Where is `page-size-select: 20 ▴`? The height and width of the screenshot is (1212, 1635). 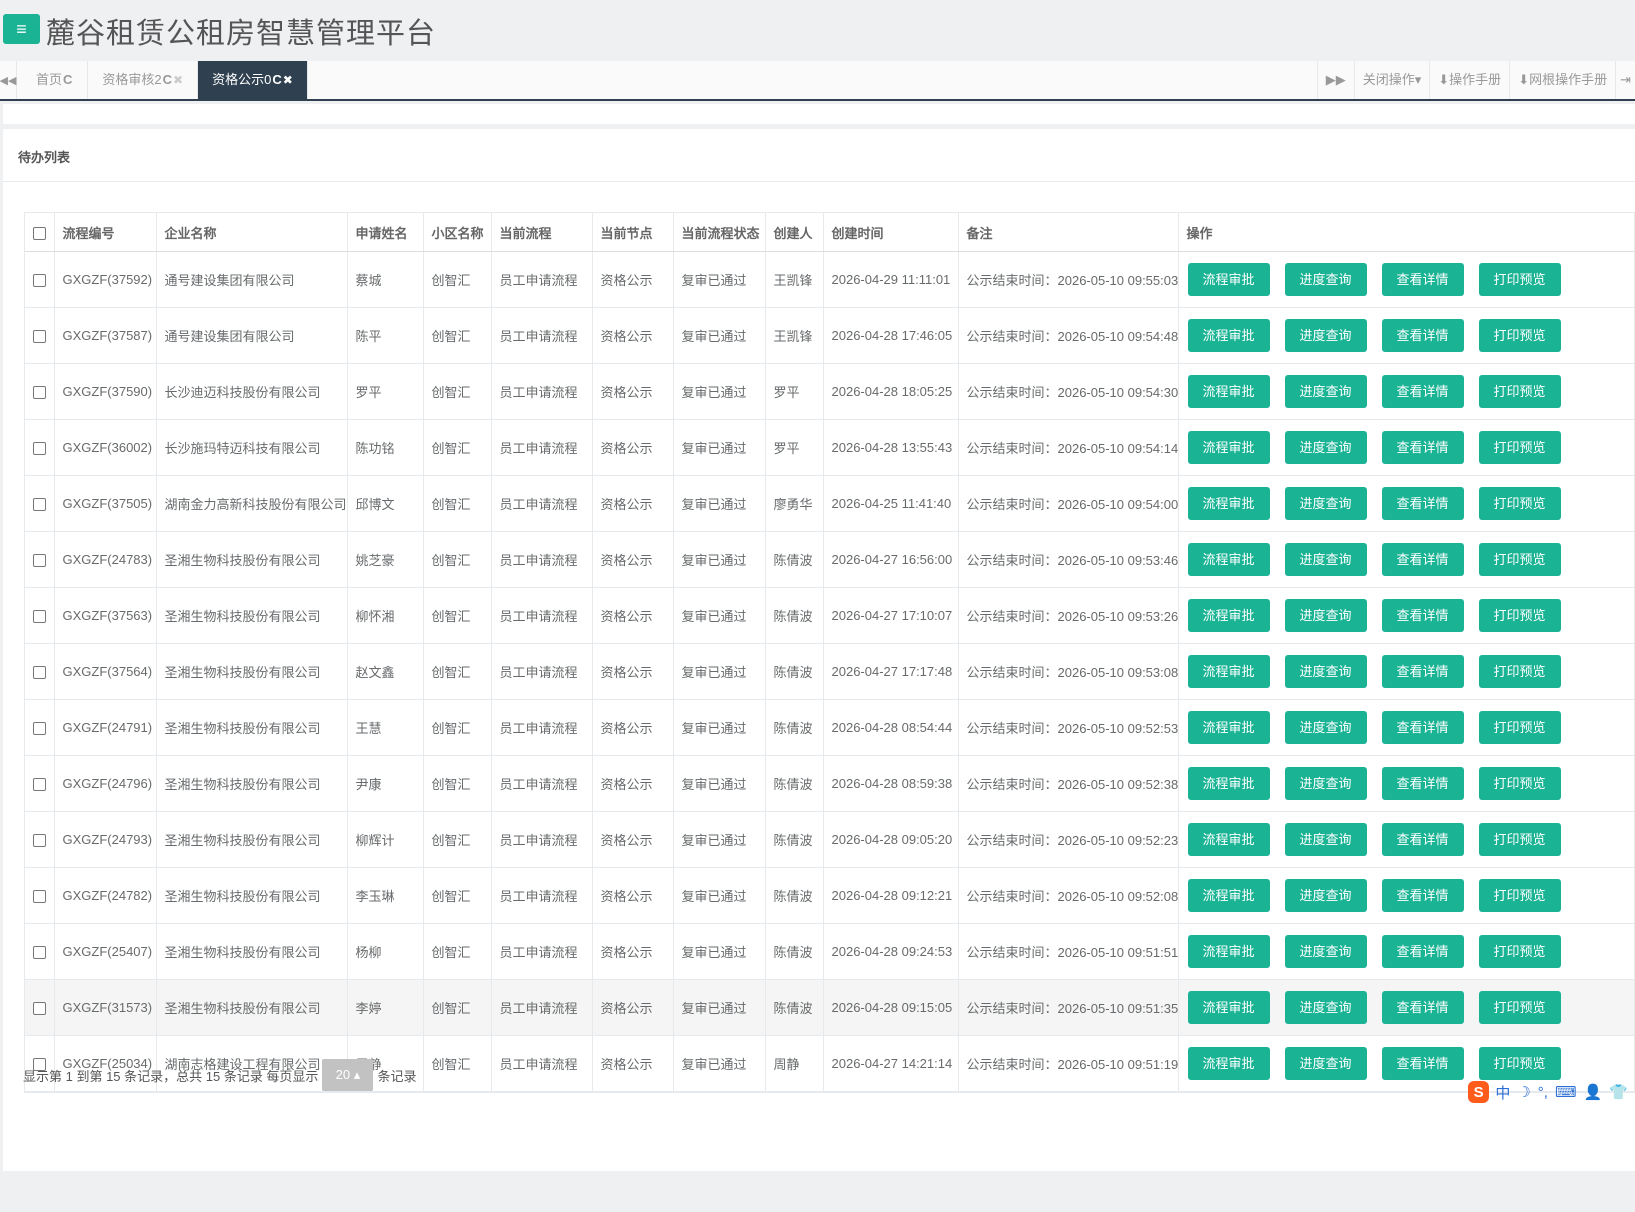 page-size-select: 20 ▴ is located at coordinates (348, 1075).